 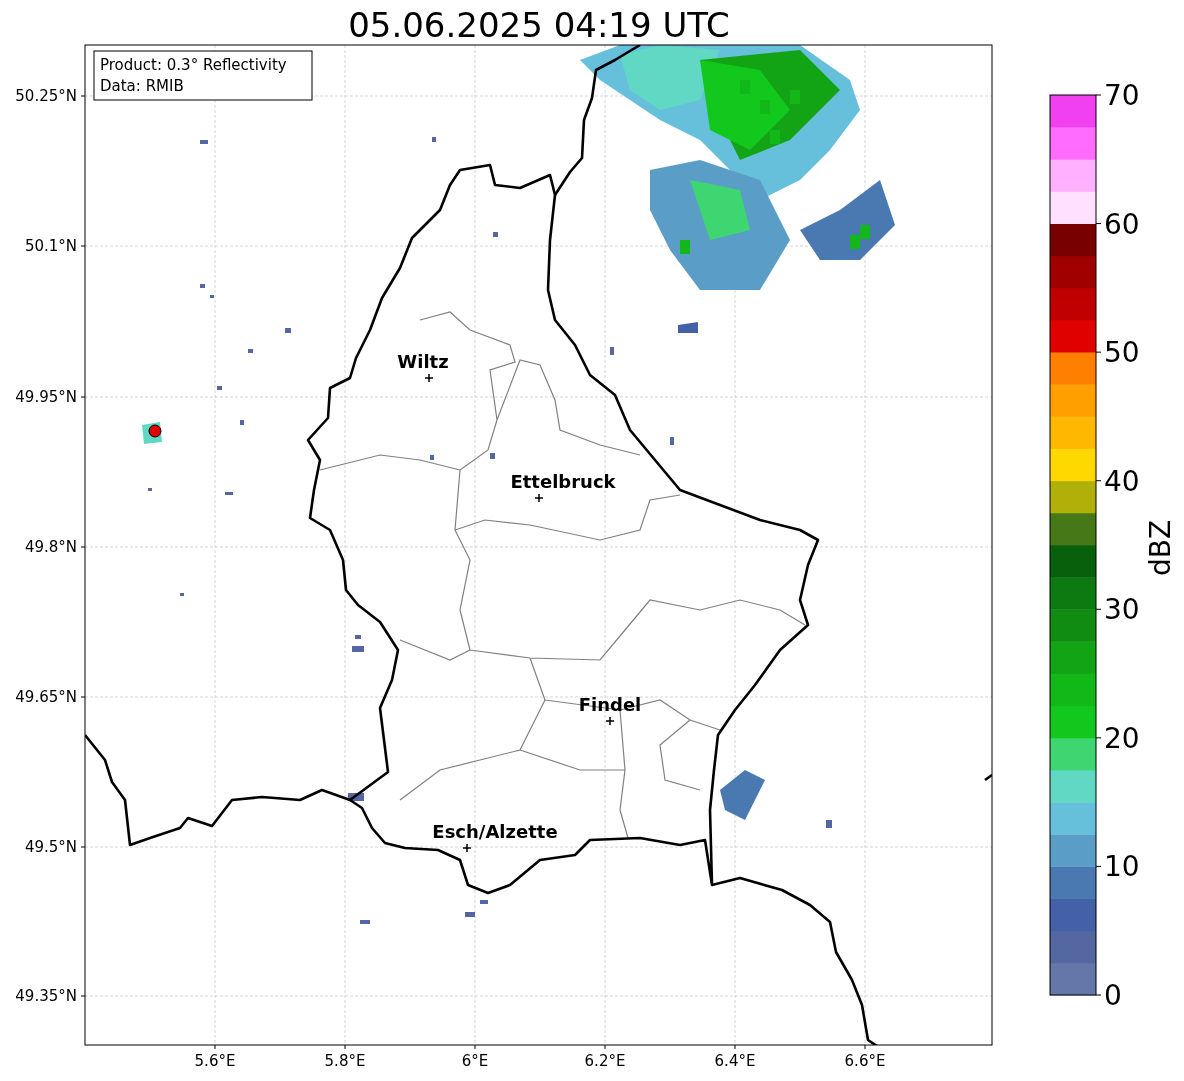 What do you see at coordinates (1122, 867) in the screenshot?
I see `colorbar-tick-label: 10` at bounding box center [1122, 867].